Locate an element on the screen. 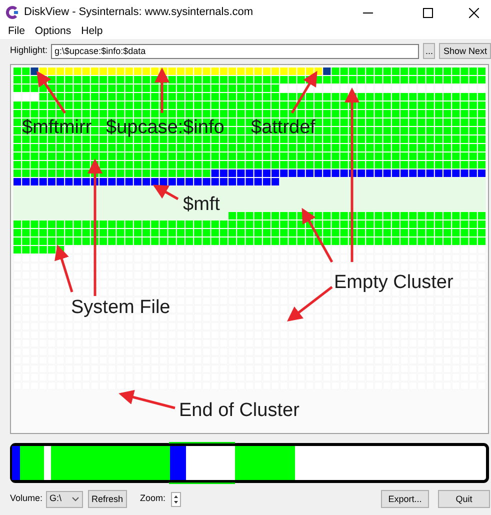  annotation-label: End of Cluster is located at coordinates (239, 410).